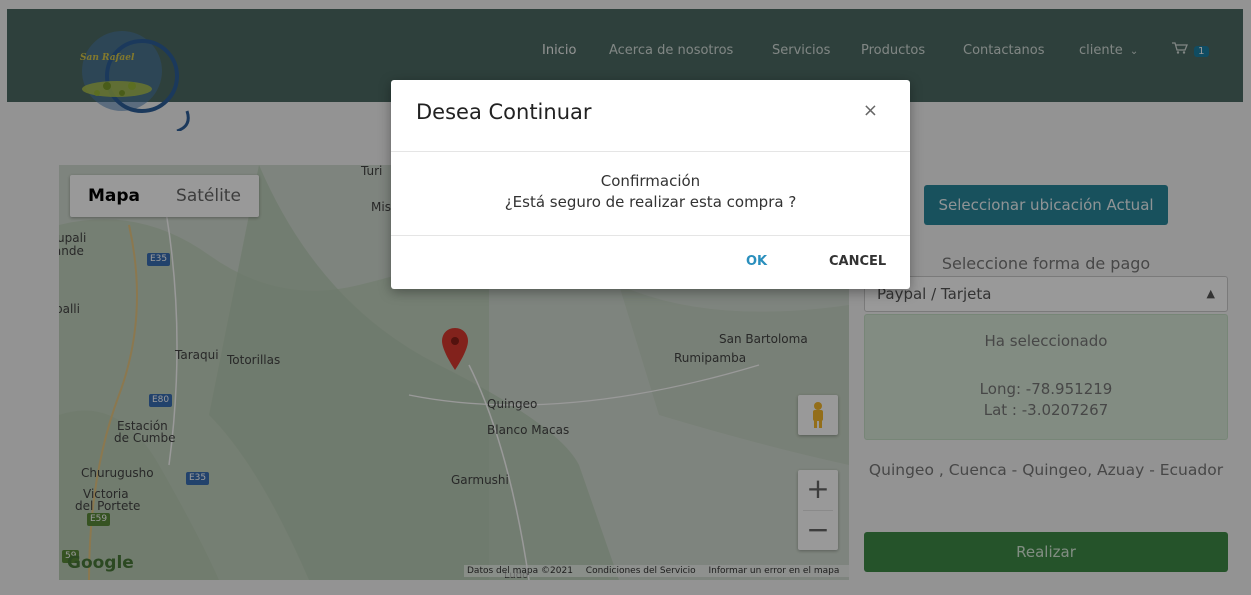  I want to click on ok-button: OK, so click(756, 261).